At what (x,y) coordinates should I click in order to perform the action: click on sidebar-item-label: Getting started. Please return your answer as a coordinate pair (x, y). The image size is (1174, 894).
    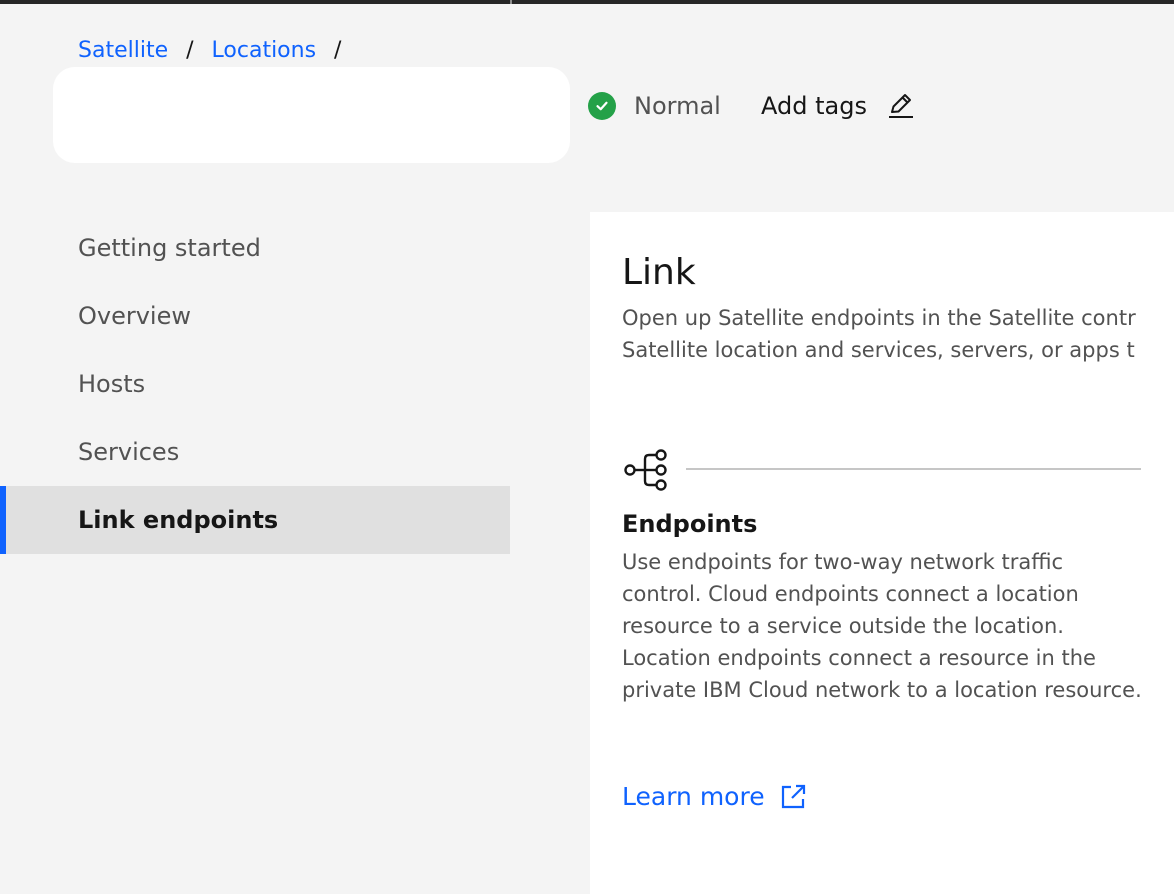
    Looking at the image, I should click on (169, 248).